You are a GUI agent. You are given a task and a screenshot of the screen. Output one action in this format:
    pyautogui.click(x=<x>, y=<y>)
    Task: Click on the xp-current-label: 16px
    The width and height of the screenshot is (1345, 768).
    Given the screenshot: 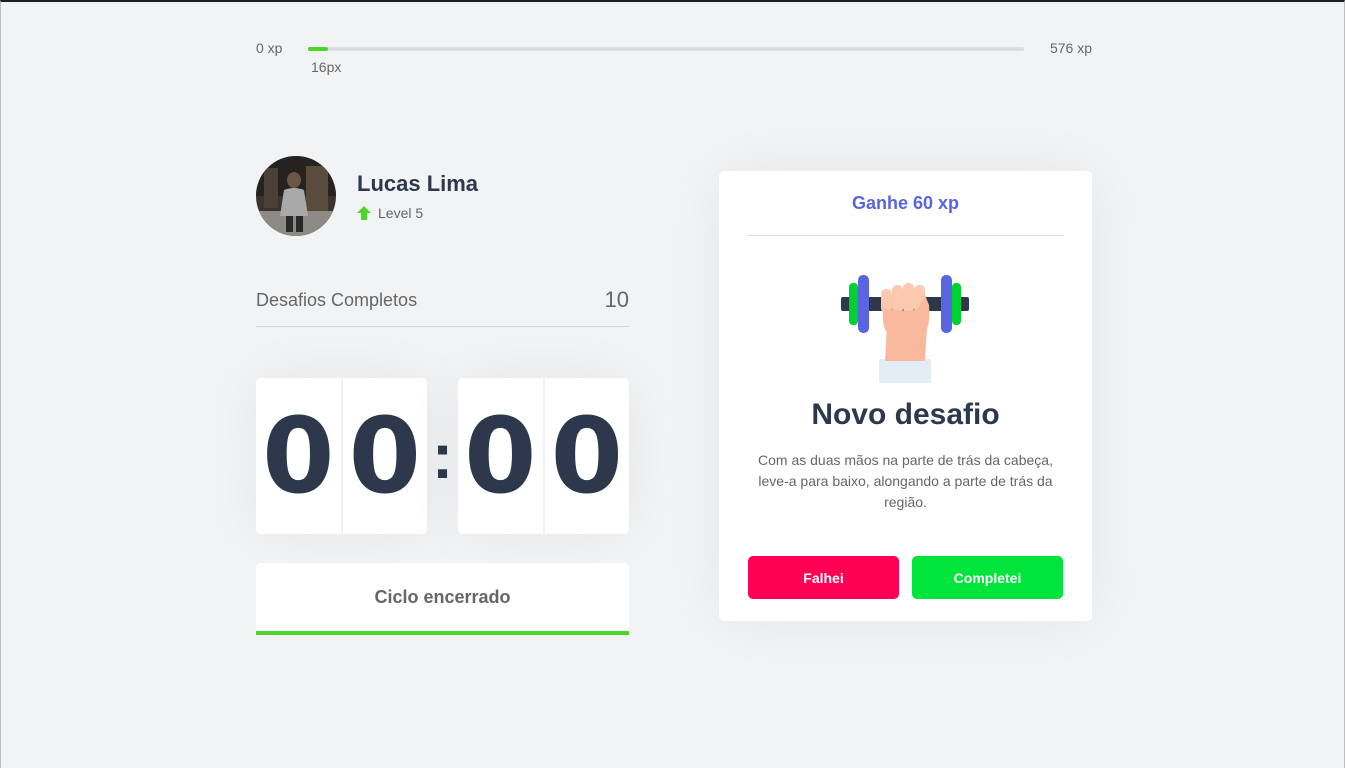 What is the action you would take?
    pyautogui.click(x=326, y=67)
    